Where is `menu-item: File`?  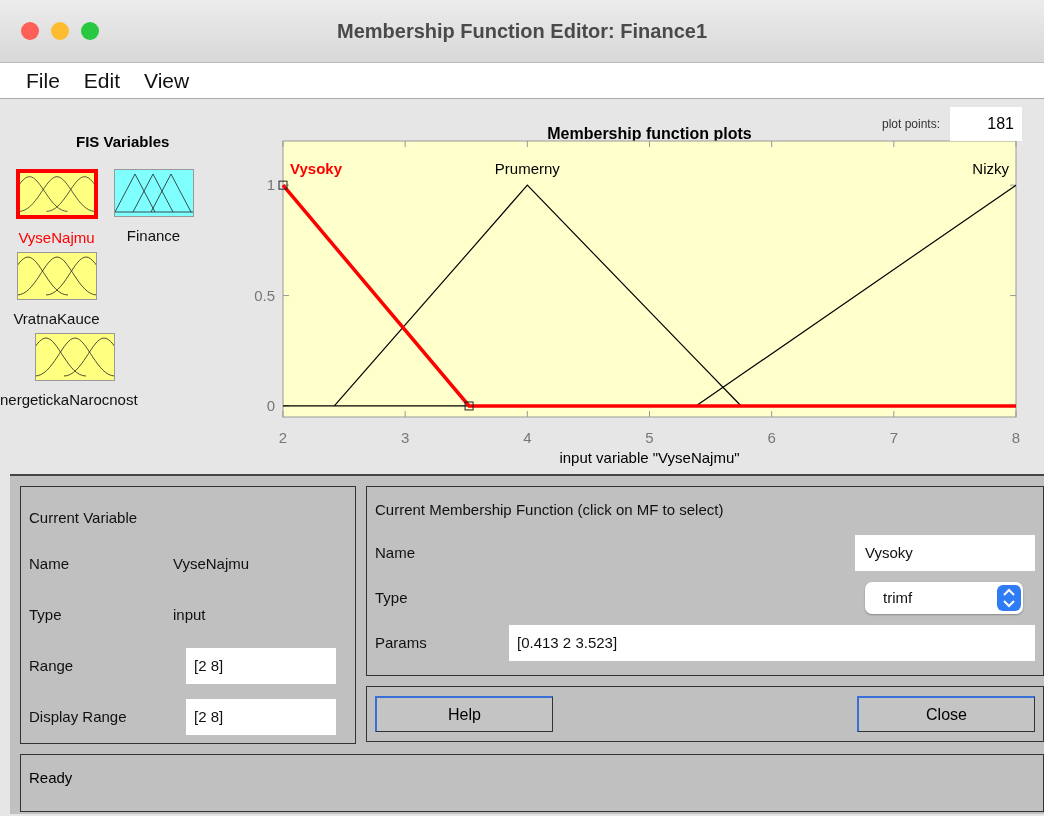
menu-item: File is located at coordinates (43, 80).